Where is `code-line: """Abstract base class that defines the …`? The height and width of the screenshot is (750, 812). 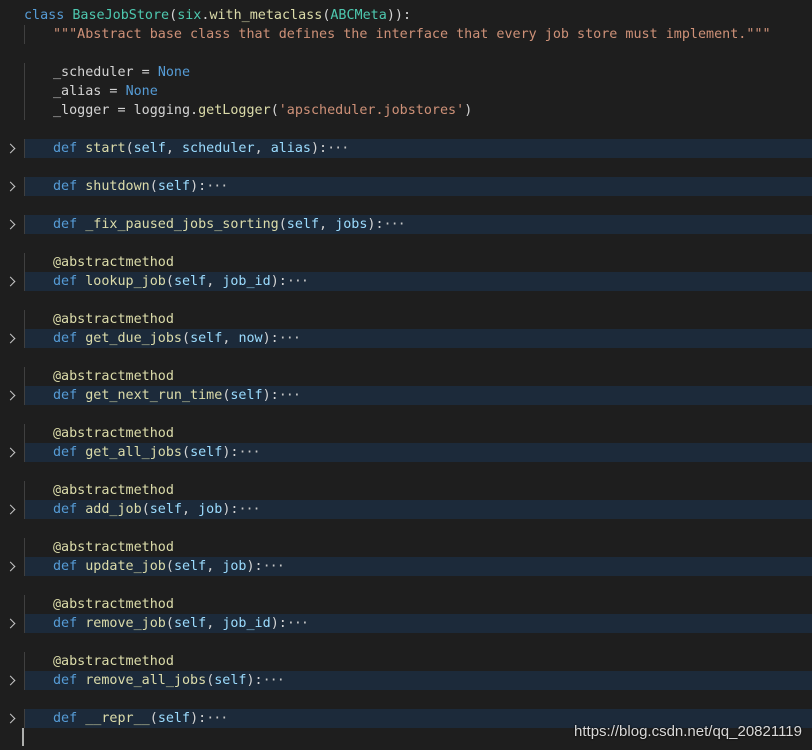 code-line: """Abstract base class that defines the … is located at coordinates (406, 34).